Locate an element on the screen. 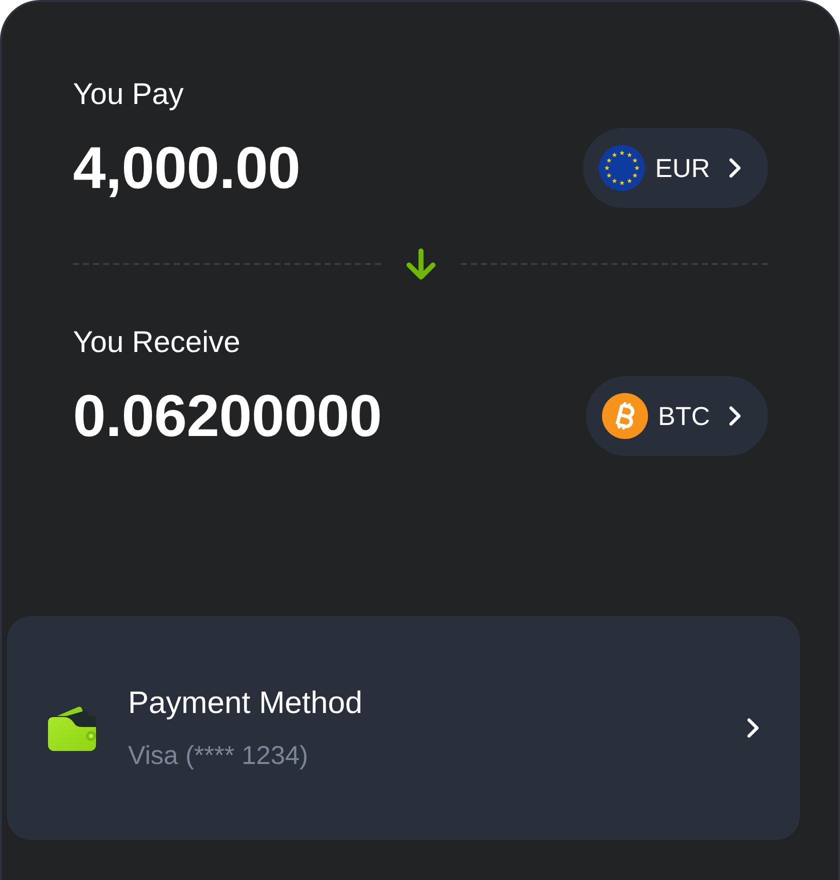  amount-value: 4,000.00 is located at coordinates (186, 168).